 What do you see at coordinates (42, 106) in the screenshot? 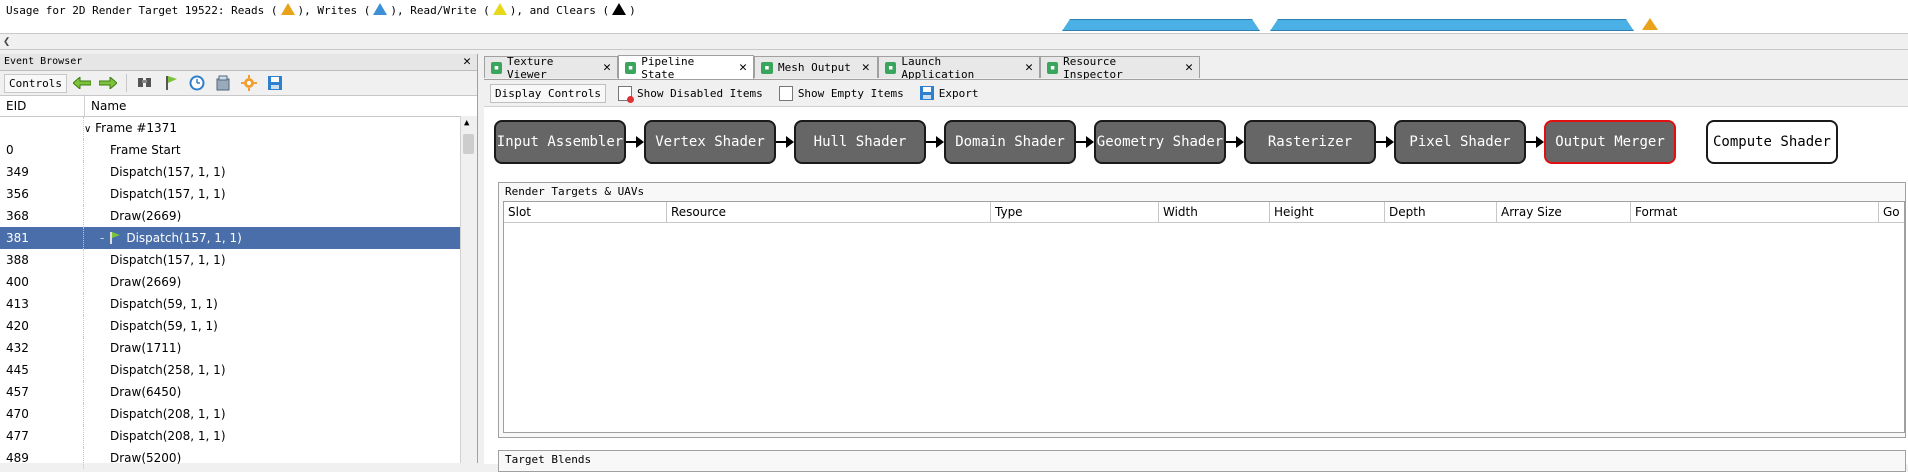
I see `column-header-eid: EID` at bounding box center [42, 106].